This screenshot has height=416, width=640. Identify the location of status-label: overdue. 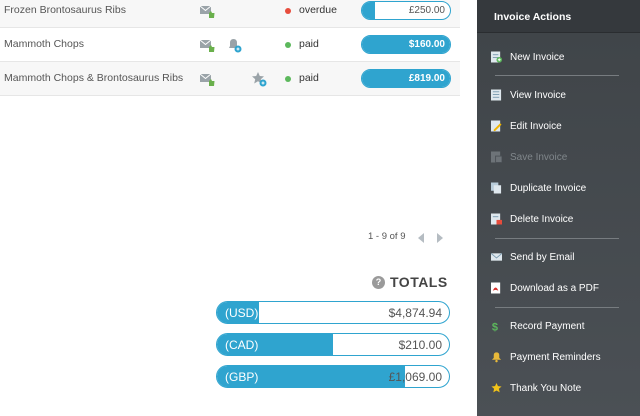
(318, 10).